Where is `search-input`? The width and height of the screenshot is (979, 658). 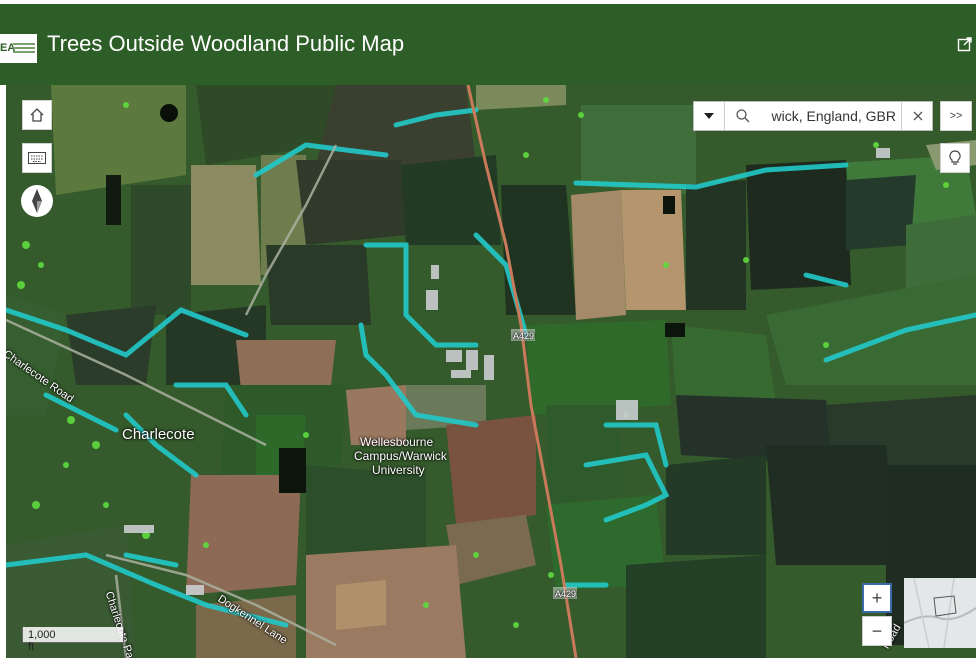
search-input is located at coordinates (829, 116).